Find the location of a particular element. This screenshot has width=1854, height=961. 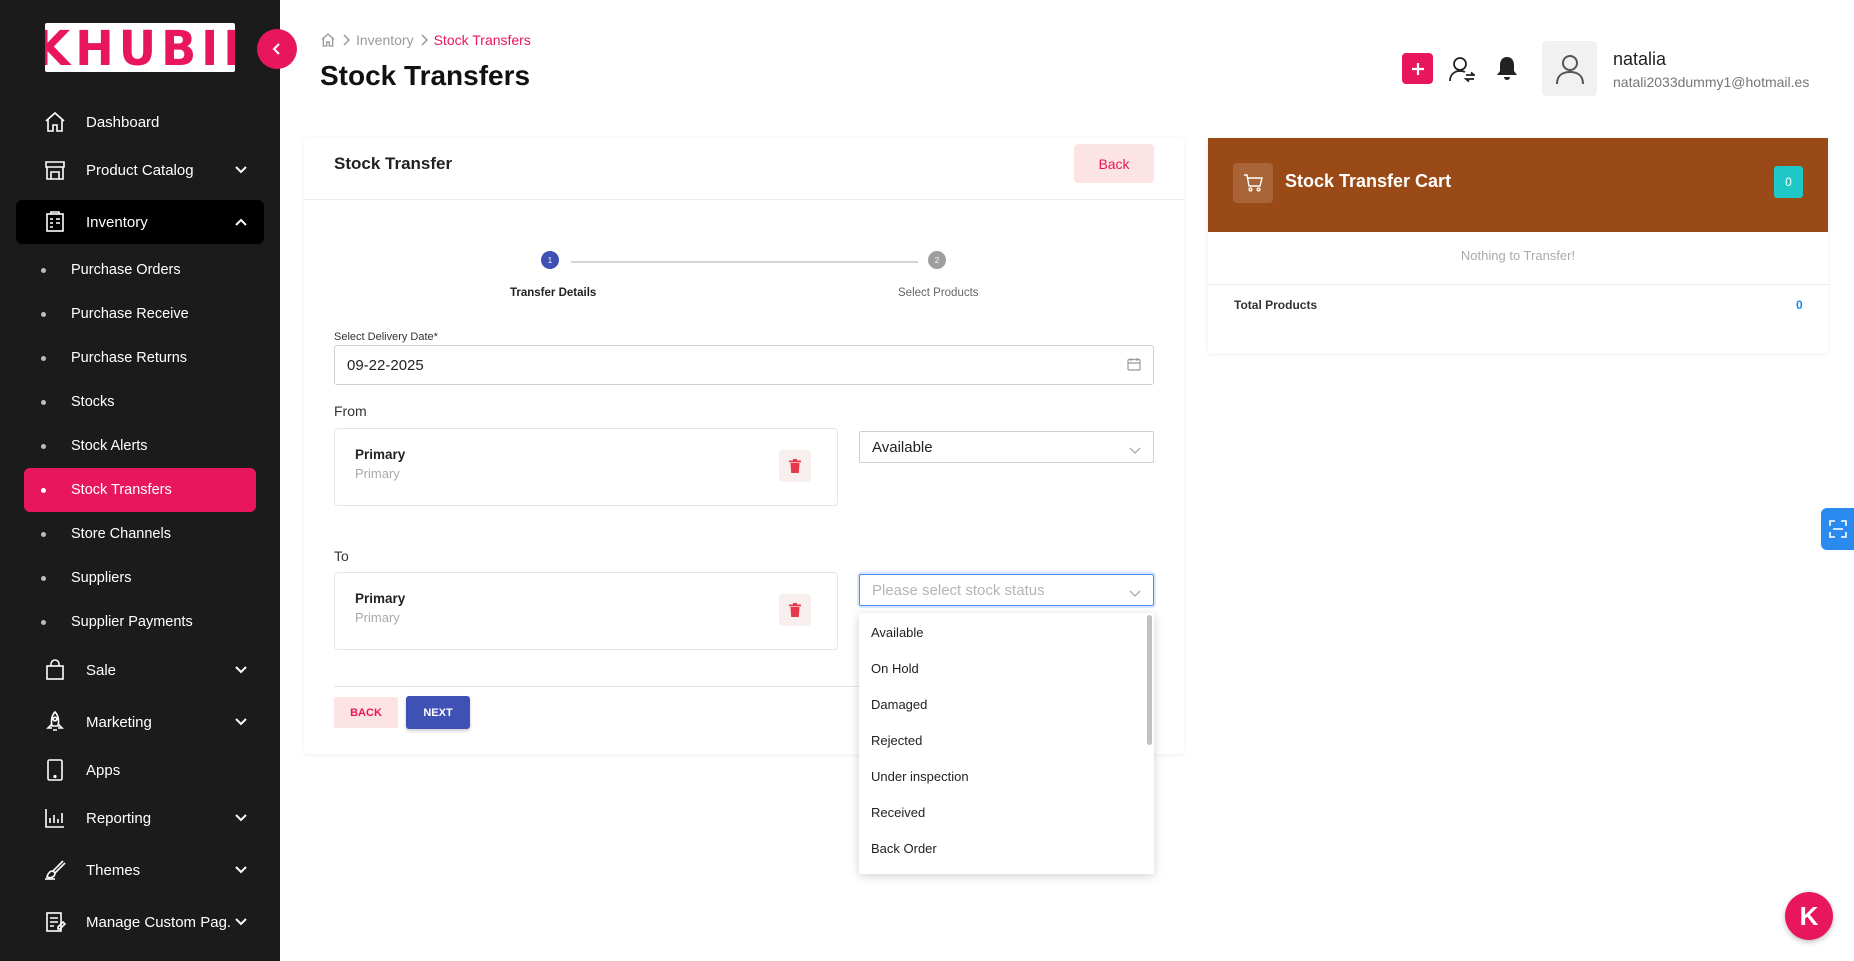

user-icon is located at coordinates (1569, 69).